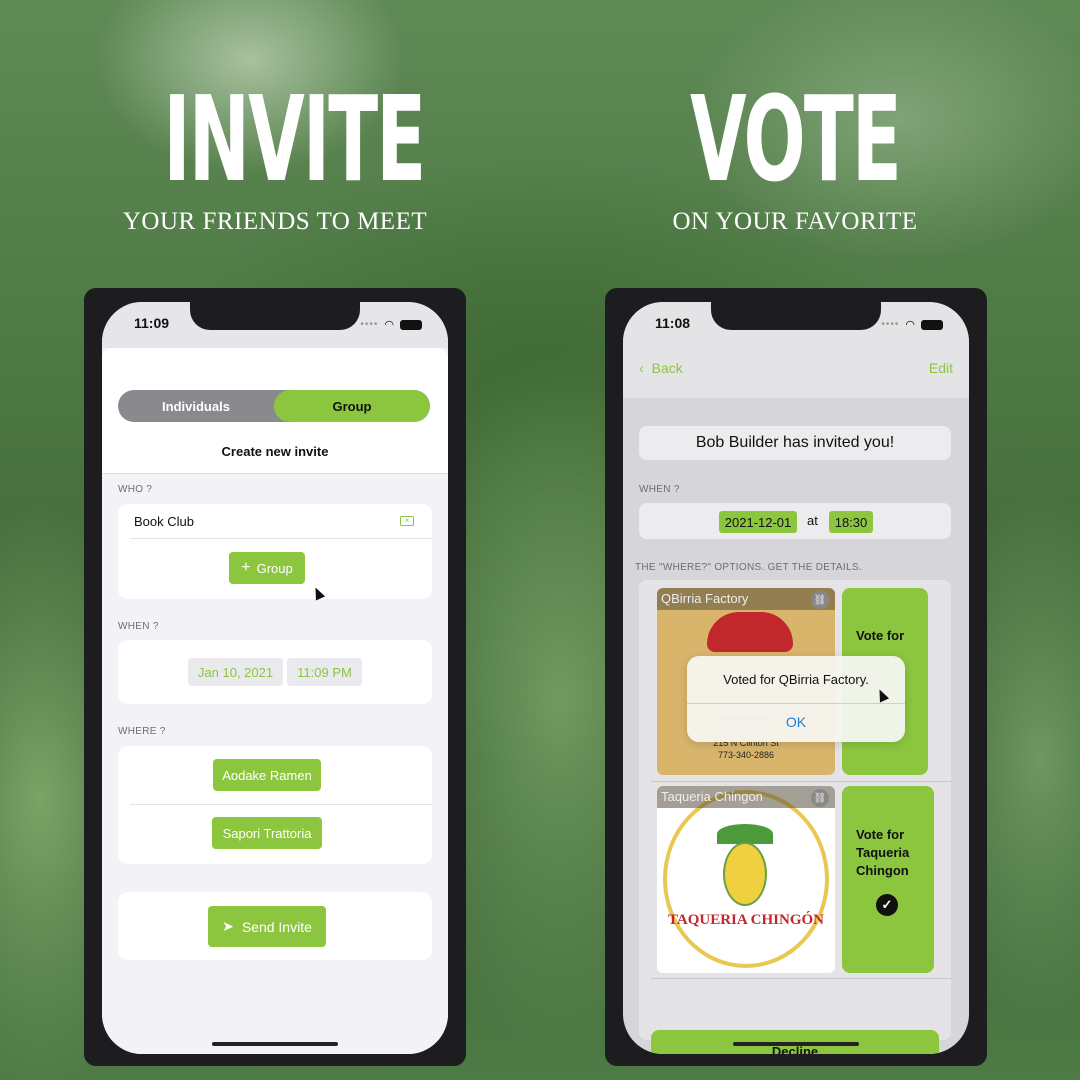 Image resolution: width=1080 pixels, height=1080 pixels. Describe the element at coordinates (267, 775) in the screenshot. I see `place-button-1: Aodake Ramen` at that location.